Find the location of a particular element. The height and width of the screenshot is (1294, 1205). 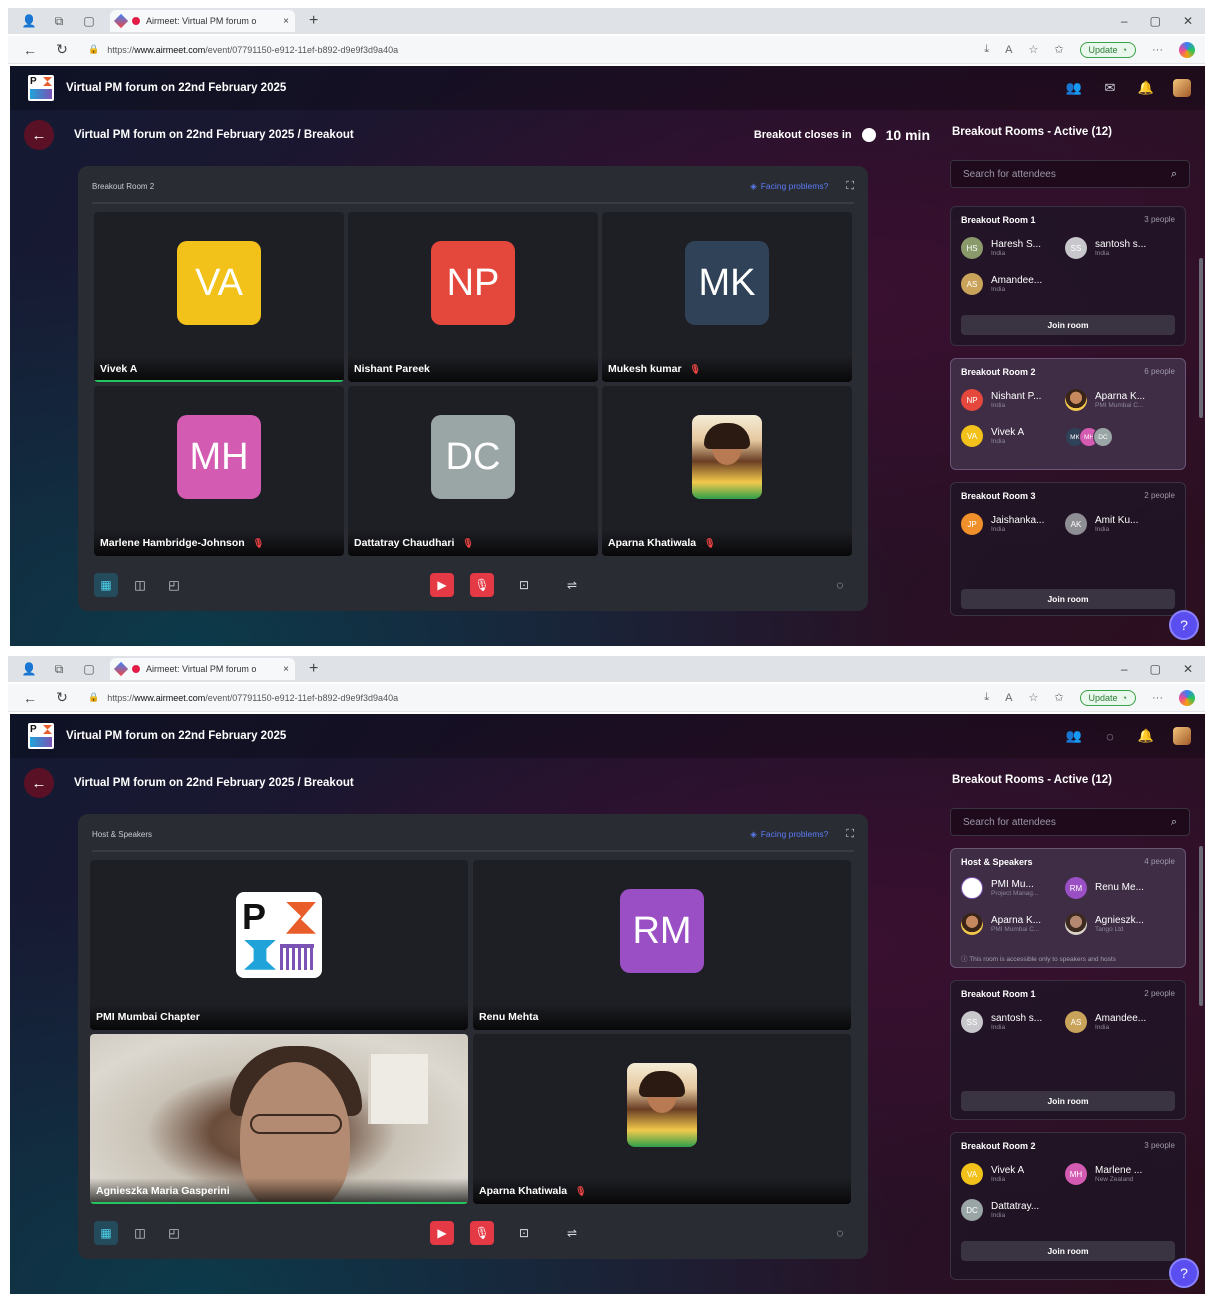

participant-tile: RM Renu Mehta is located at coordinates (662, 945).